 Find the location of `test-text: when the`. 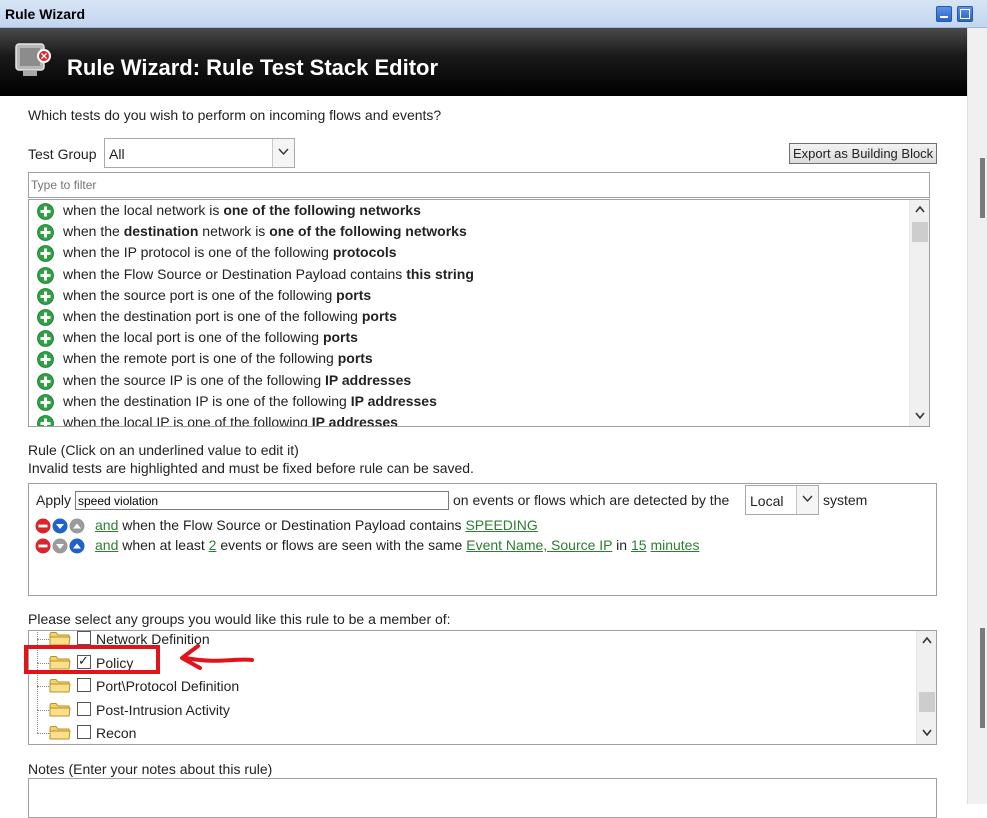

test-text: when the is located at coordinates (93, 231).